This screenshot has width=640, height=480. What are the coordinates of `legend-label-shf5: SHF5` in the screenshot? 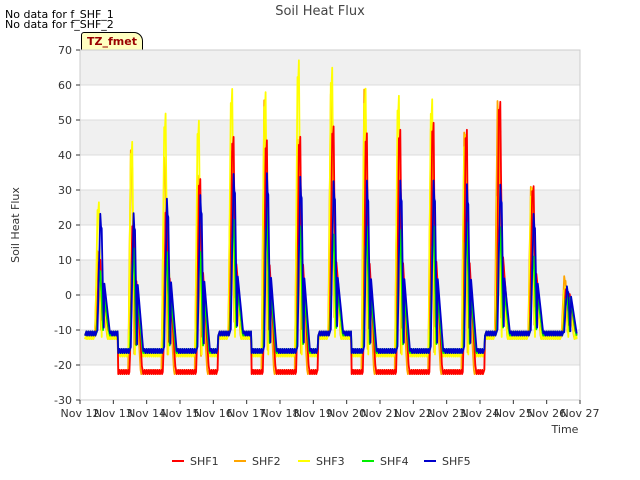 It's located at (456, 461).